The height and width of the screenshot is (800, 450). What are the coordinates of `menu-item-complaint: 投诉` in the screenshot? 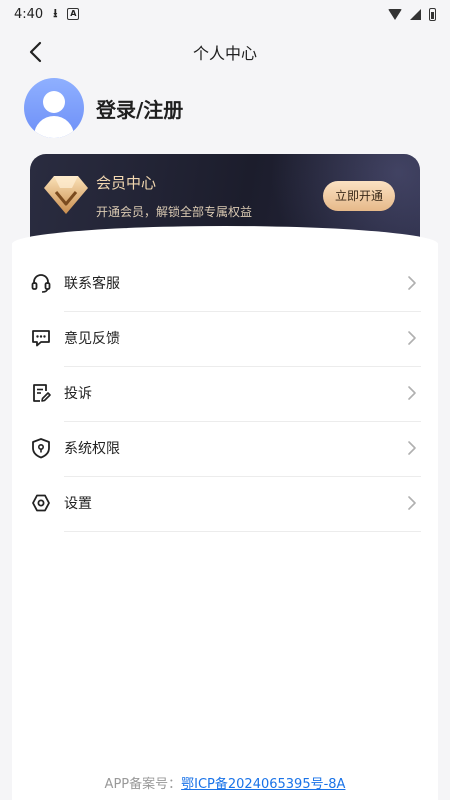 It's located at (225, 393).